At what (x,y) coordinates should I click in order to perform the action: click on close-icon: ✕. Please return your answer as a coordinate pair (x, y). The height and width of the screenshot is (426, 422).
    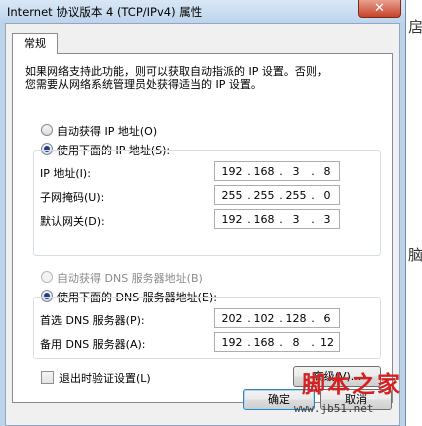
    Looking at the image, I should click on (379, 8).